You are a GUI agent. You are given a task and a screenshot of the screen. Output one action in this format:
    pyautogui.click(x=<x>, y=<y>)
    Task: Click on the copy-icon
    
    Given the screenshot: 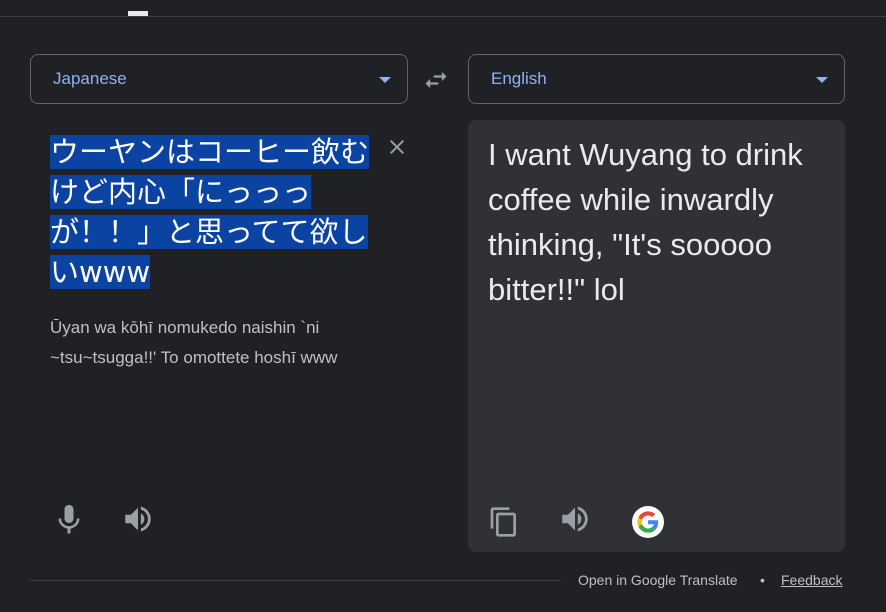 What is the action you would take?
    pyautogui.click(x=503, y=522)
    